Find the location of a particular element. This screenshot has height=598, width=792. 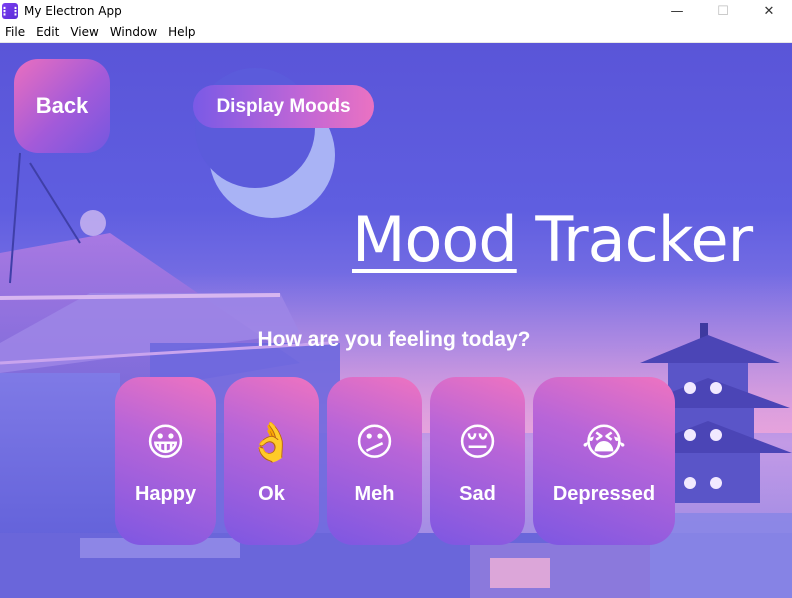

menu-edit: Edit is located at coordinates (48, 32).